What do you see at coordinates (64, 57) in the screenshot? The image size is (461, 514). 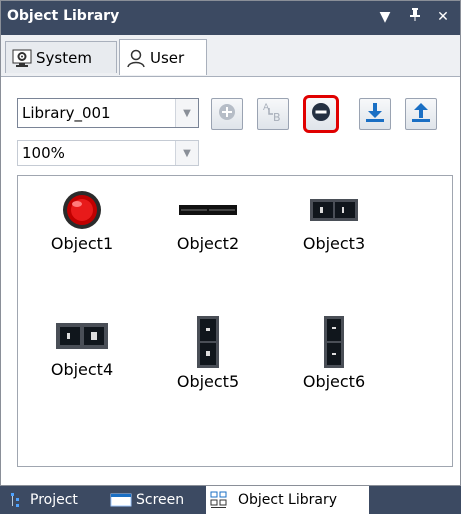 I see `tab-system-label: System` at bounding box center [64, 57].